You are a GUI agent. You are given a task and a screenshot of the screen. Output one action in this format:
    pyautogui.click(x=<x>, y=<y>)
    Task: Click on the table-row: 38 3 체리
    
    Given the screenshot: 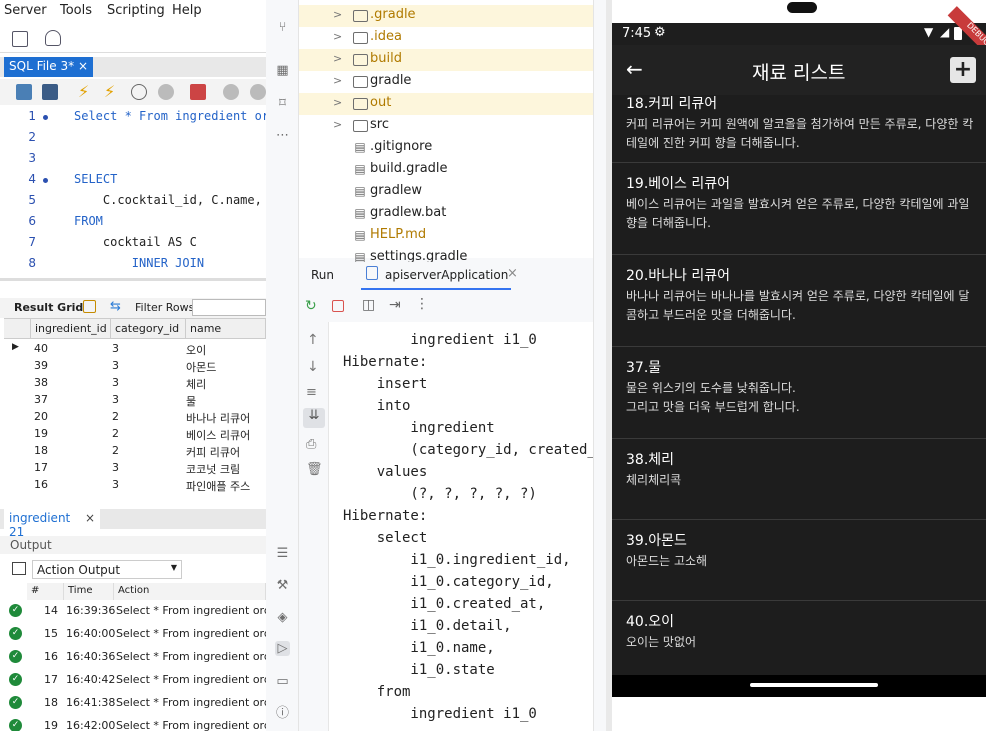 What is the action you would take?
    pyautogui.click(x=135, y=382)
    